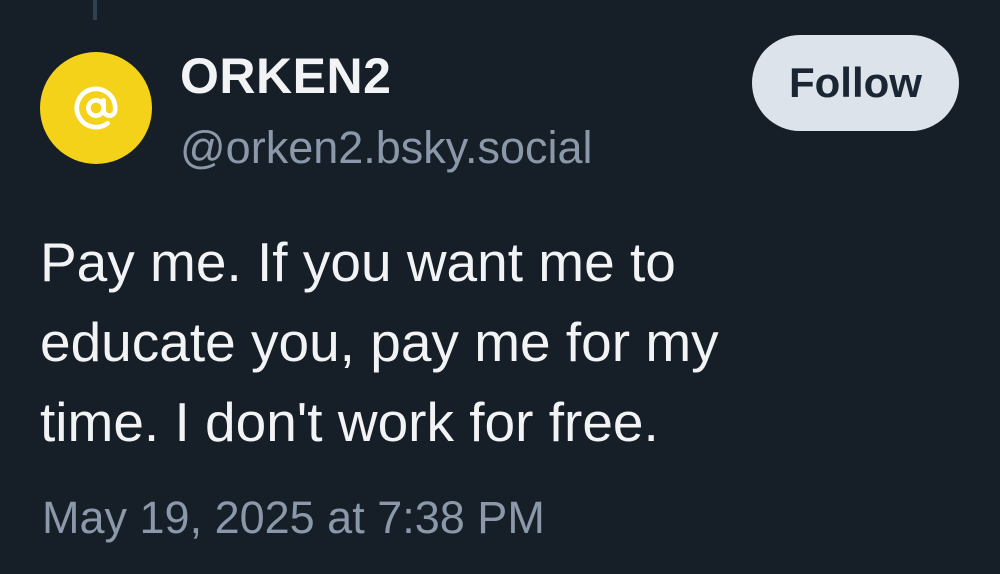 The height and width of the screenshot is (574, 1000). What do you see at coordinates (293, 518) in the screenshot?
I see `post-timestamp: May 19, 2025 at 7:38 PM` at bounding box center [293, 518].